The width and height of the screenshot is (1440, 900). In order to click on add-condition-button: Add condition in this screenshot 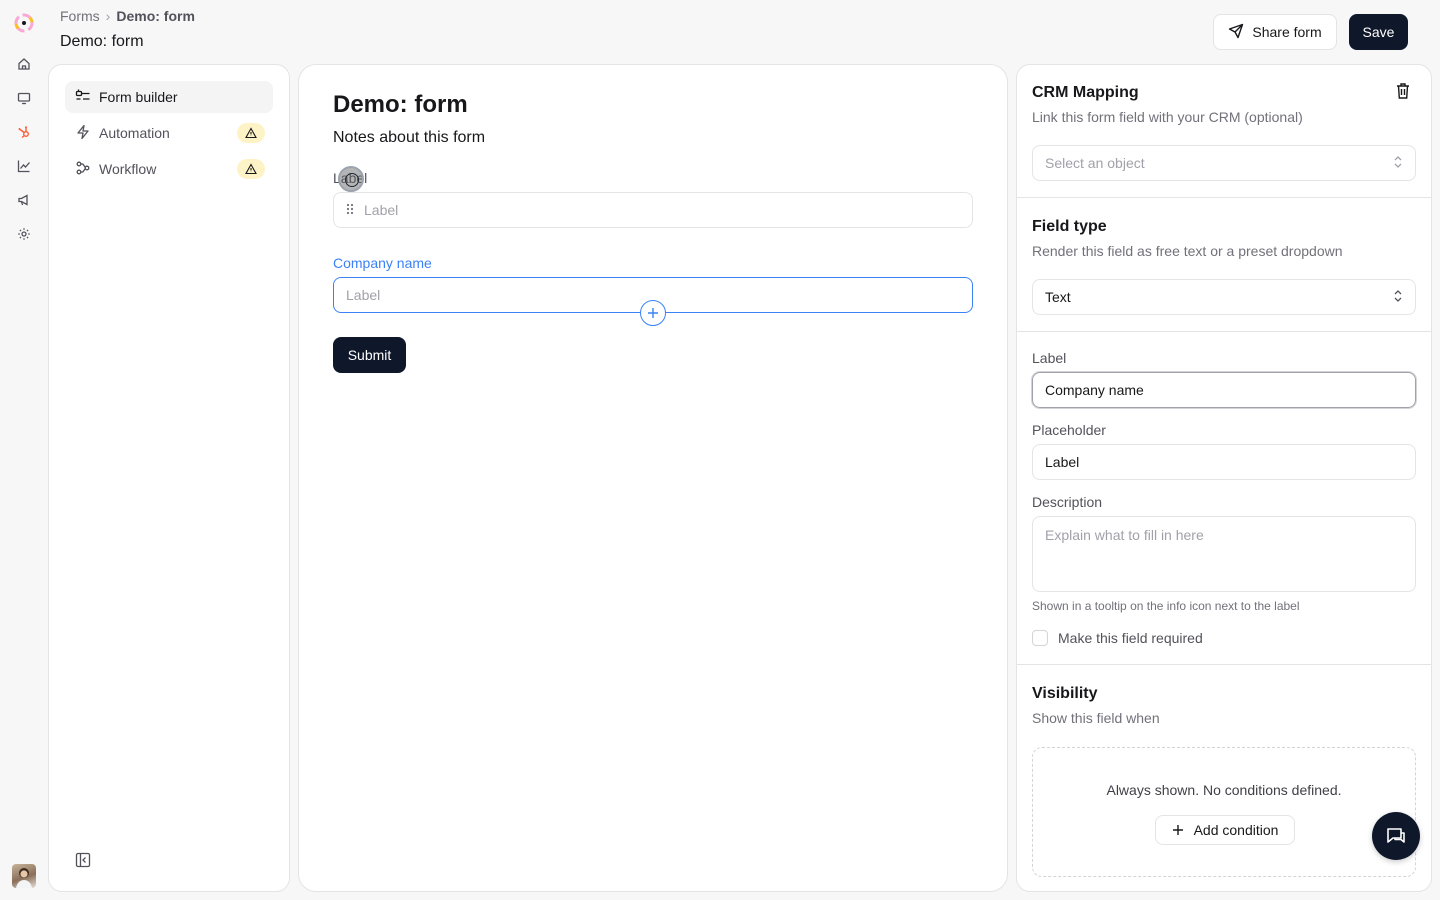, I will do `click(1225, 830)`.